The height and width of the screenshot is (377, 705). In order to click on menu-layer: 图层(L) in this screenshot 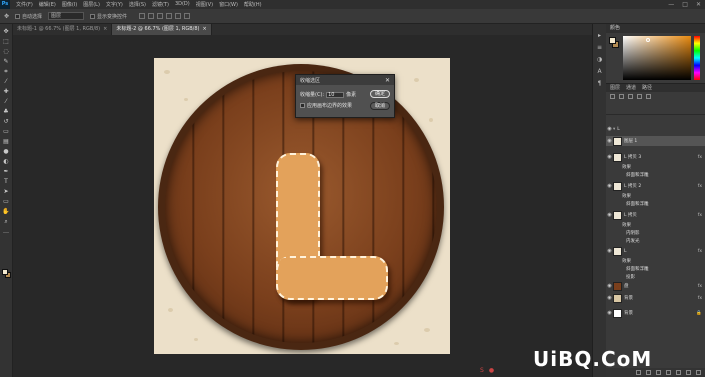, I will do `click(91, 4)`.